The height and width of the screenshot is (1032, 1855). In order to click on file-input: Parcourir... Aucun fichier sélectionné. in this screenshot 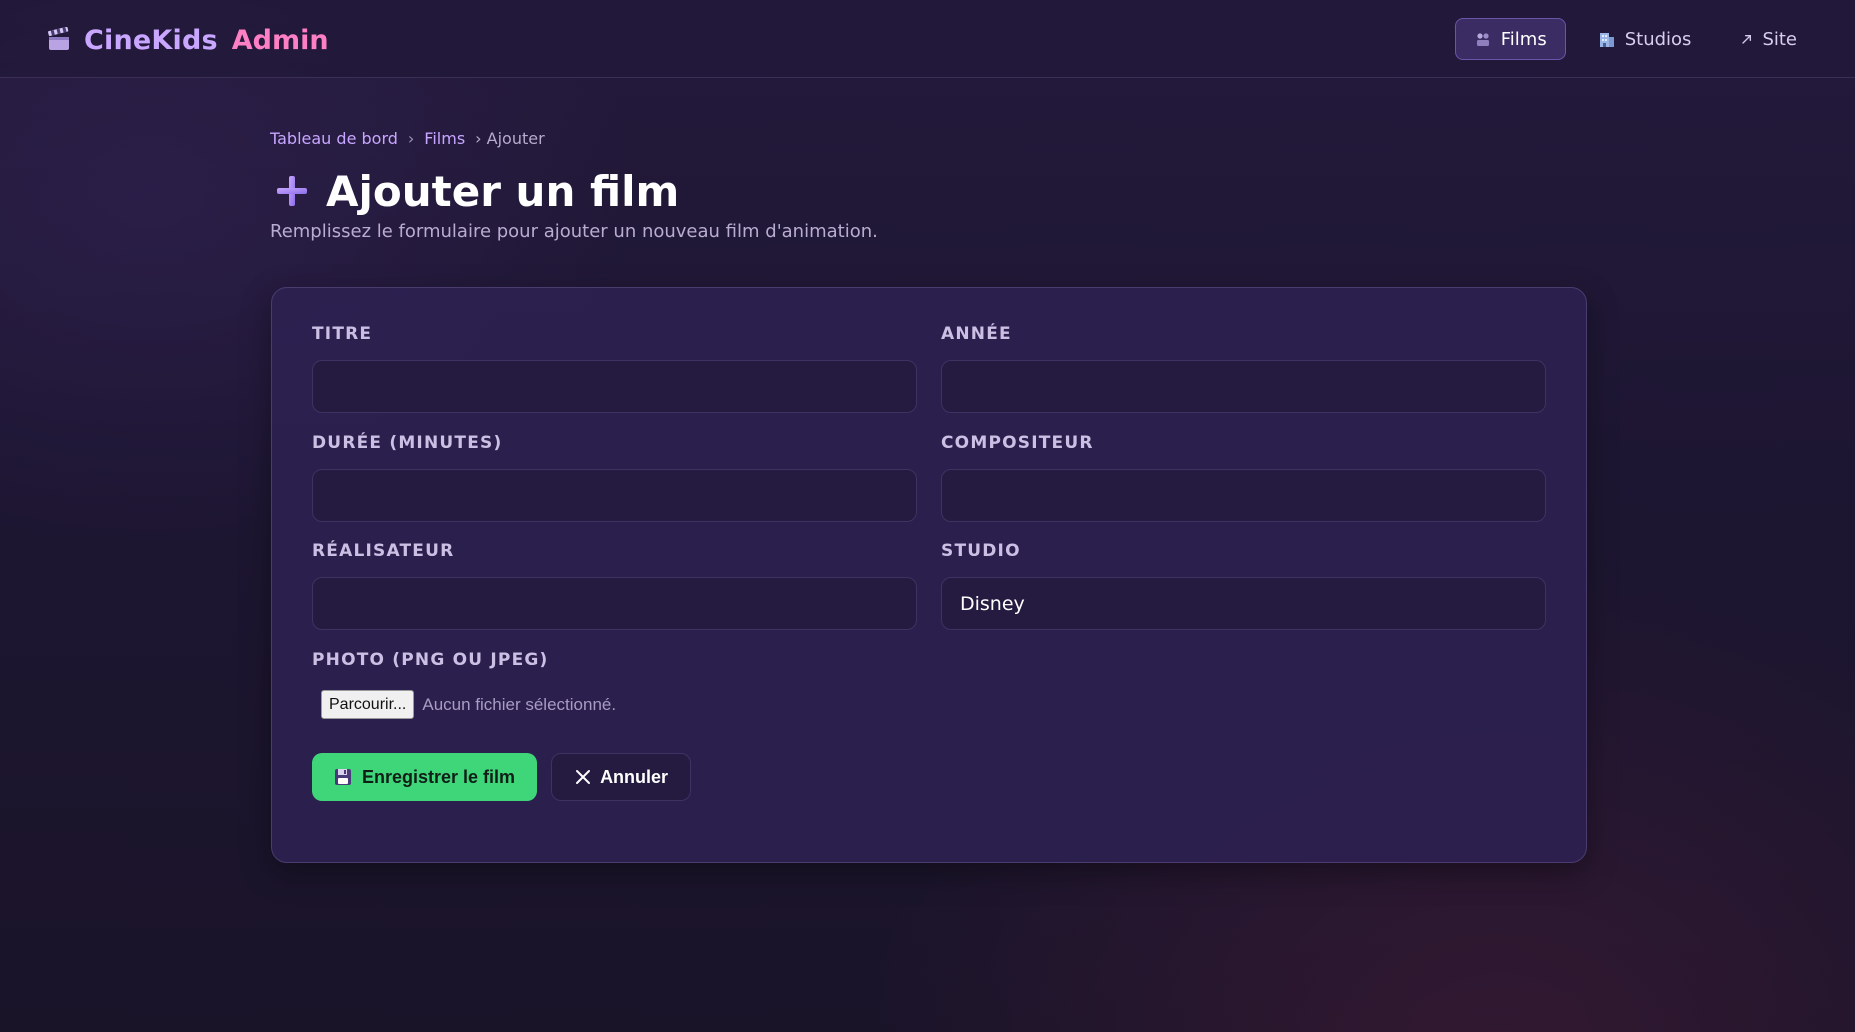, I will do `click(464, 704)`.